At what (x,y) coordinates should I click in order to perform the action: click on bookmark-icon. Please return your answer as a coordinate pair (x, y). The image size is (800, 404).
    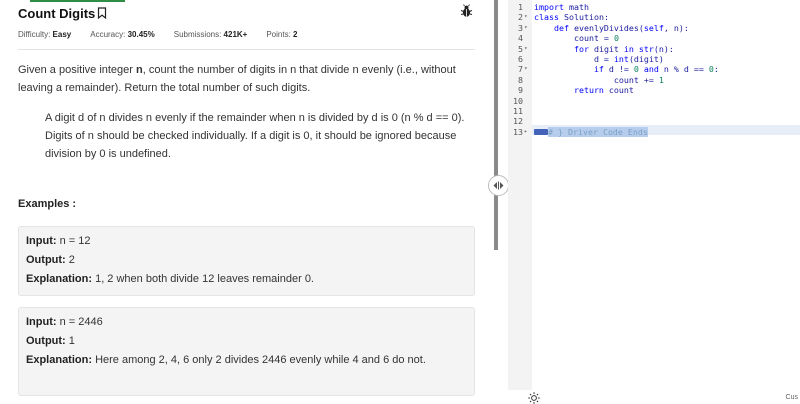
    Looking at the image, I should click on (102, 13).